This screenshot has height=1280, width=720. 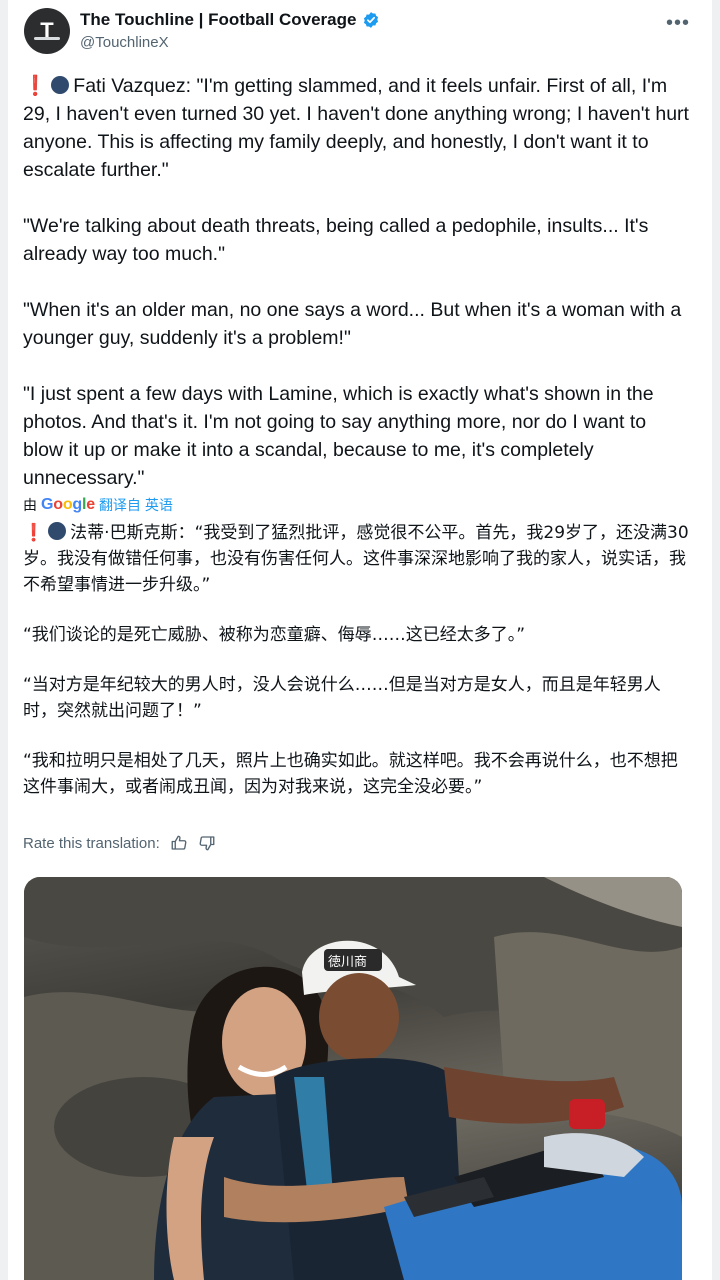 I want to click on thumbs-up-icon, so click(x=179, y=843).